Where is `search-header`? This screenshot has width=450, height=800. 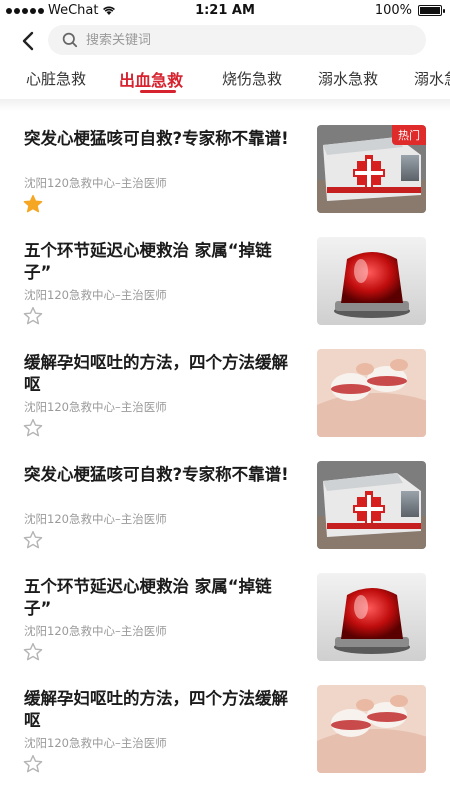 search-header is located at coordinates (225, 41).